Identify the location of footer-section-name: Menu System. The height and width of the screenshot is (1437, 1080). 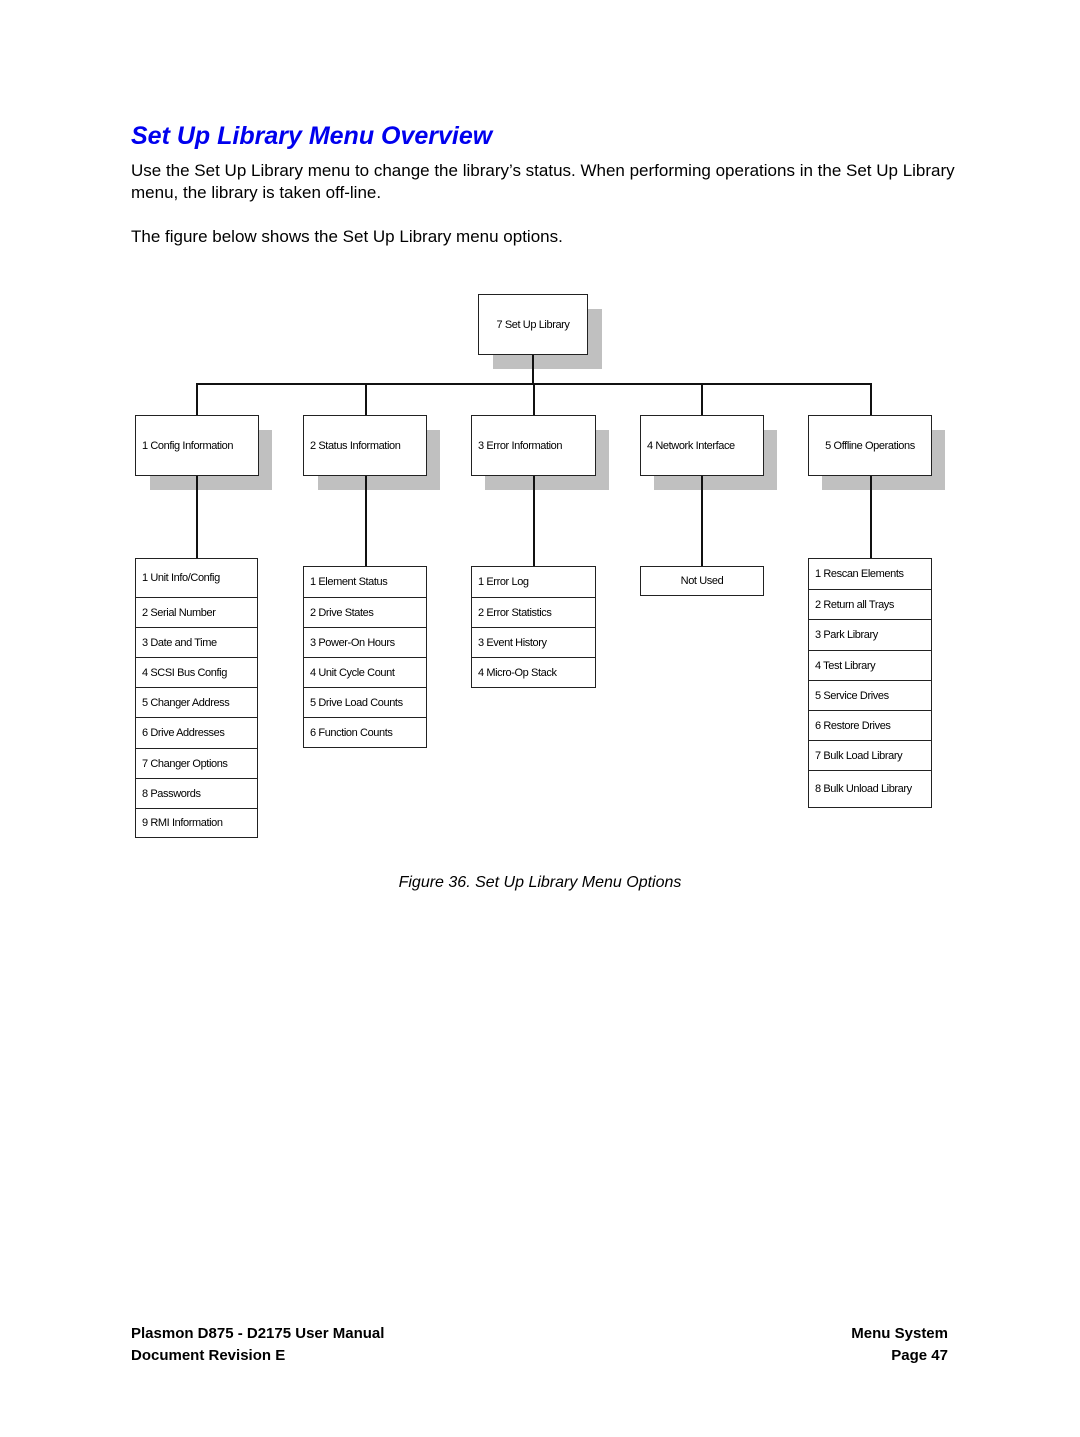
(899, 1333).